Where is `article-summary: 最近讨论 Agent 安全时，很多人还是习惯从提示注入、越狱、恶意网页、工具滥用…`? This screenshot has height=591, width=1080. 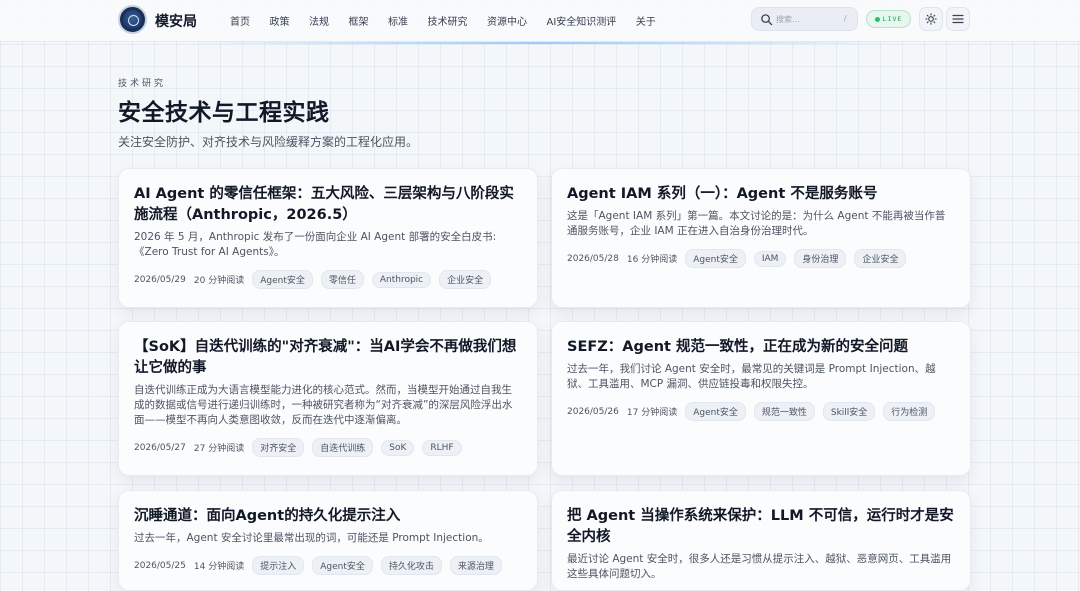
article-summary: 最近讨论 Agent 安全时，很多人还是习惯从提示注入、越狱、恶意网页、工具滥用… is located at coordinates (759, 566).